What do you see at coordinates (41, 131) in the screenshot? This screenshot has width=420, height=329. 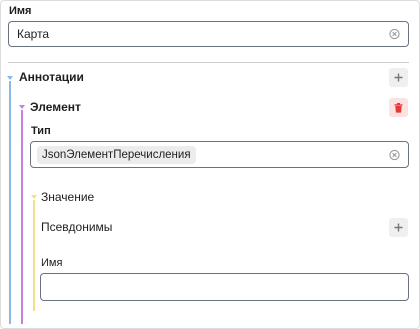 I see `type-label: Тип` at bounding box center [41, 131].